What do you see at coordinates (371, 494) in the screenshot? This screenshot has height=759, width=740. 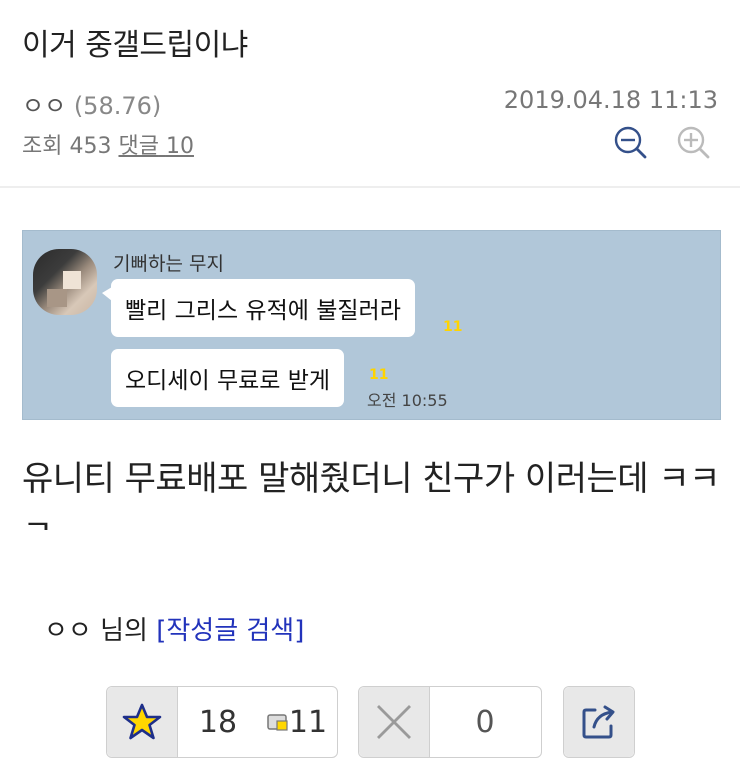 I see `post-body-text: 유니티 무료배포 말해줬더니 친구가 이러는데 ㅋㅋㅋ` at bounding box center [371, 494].